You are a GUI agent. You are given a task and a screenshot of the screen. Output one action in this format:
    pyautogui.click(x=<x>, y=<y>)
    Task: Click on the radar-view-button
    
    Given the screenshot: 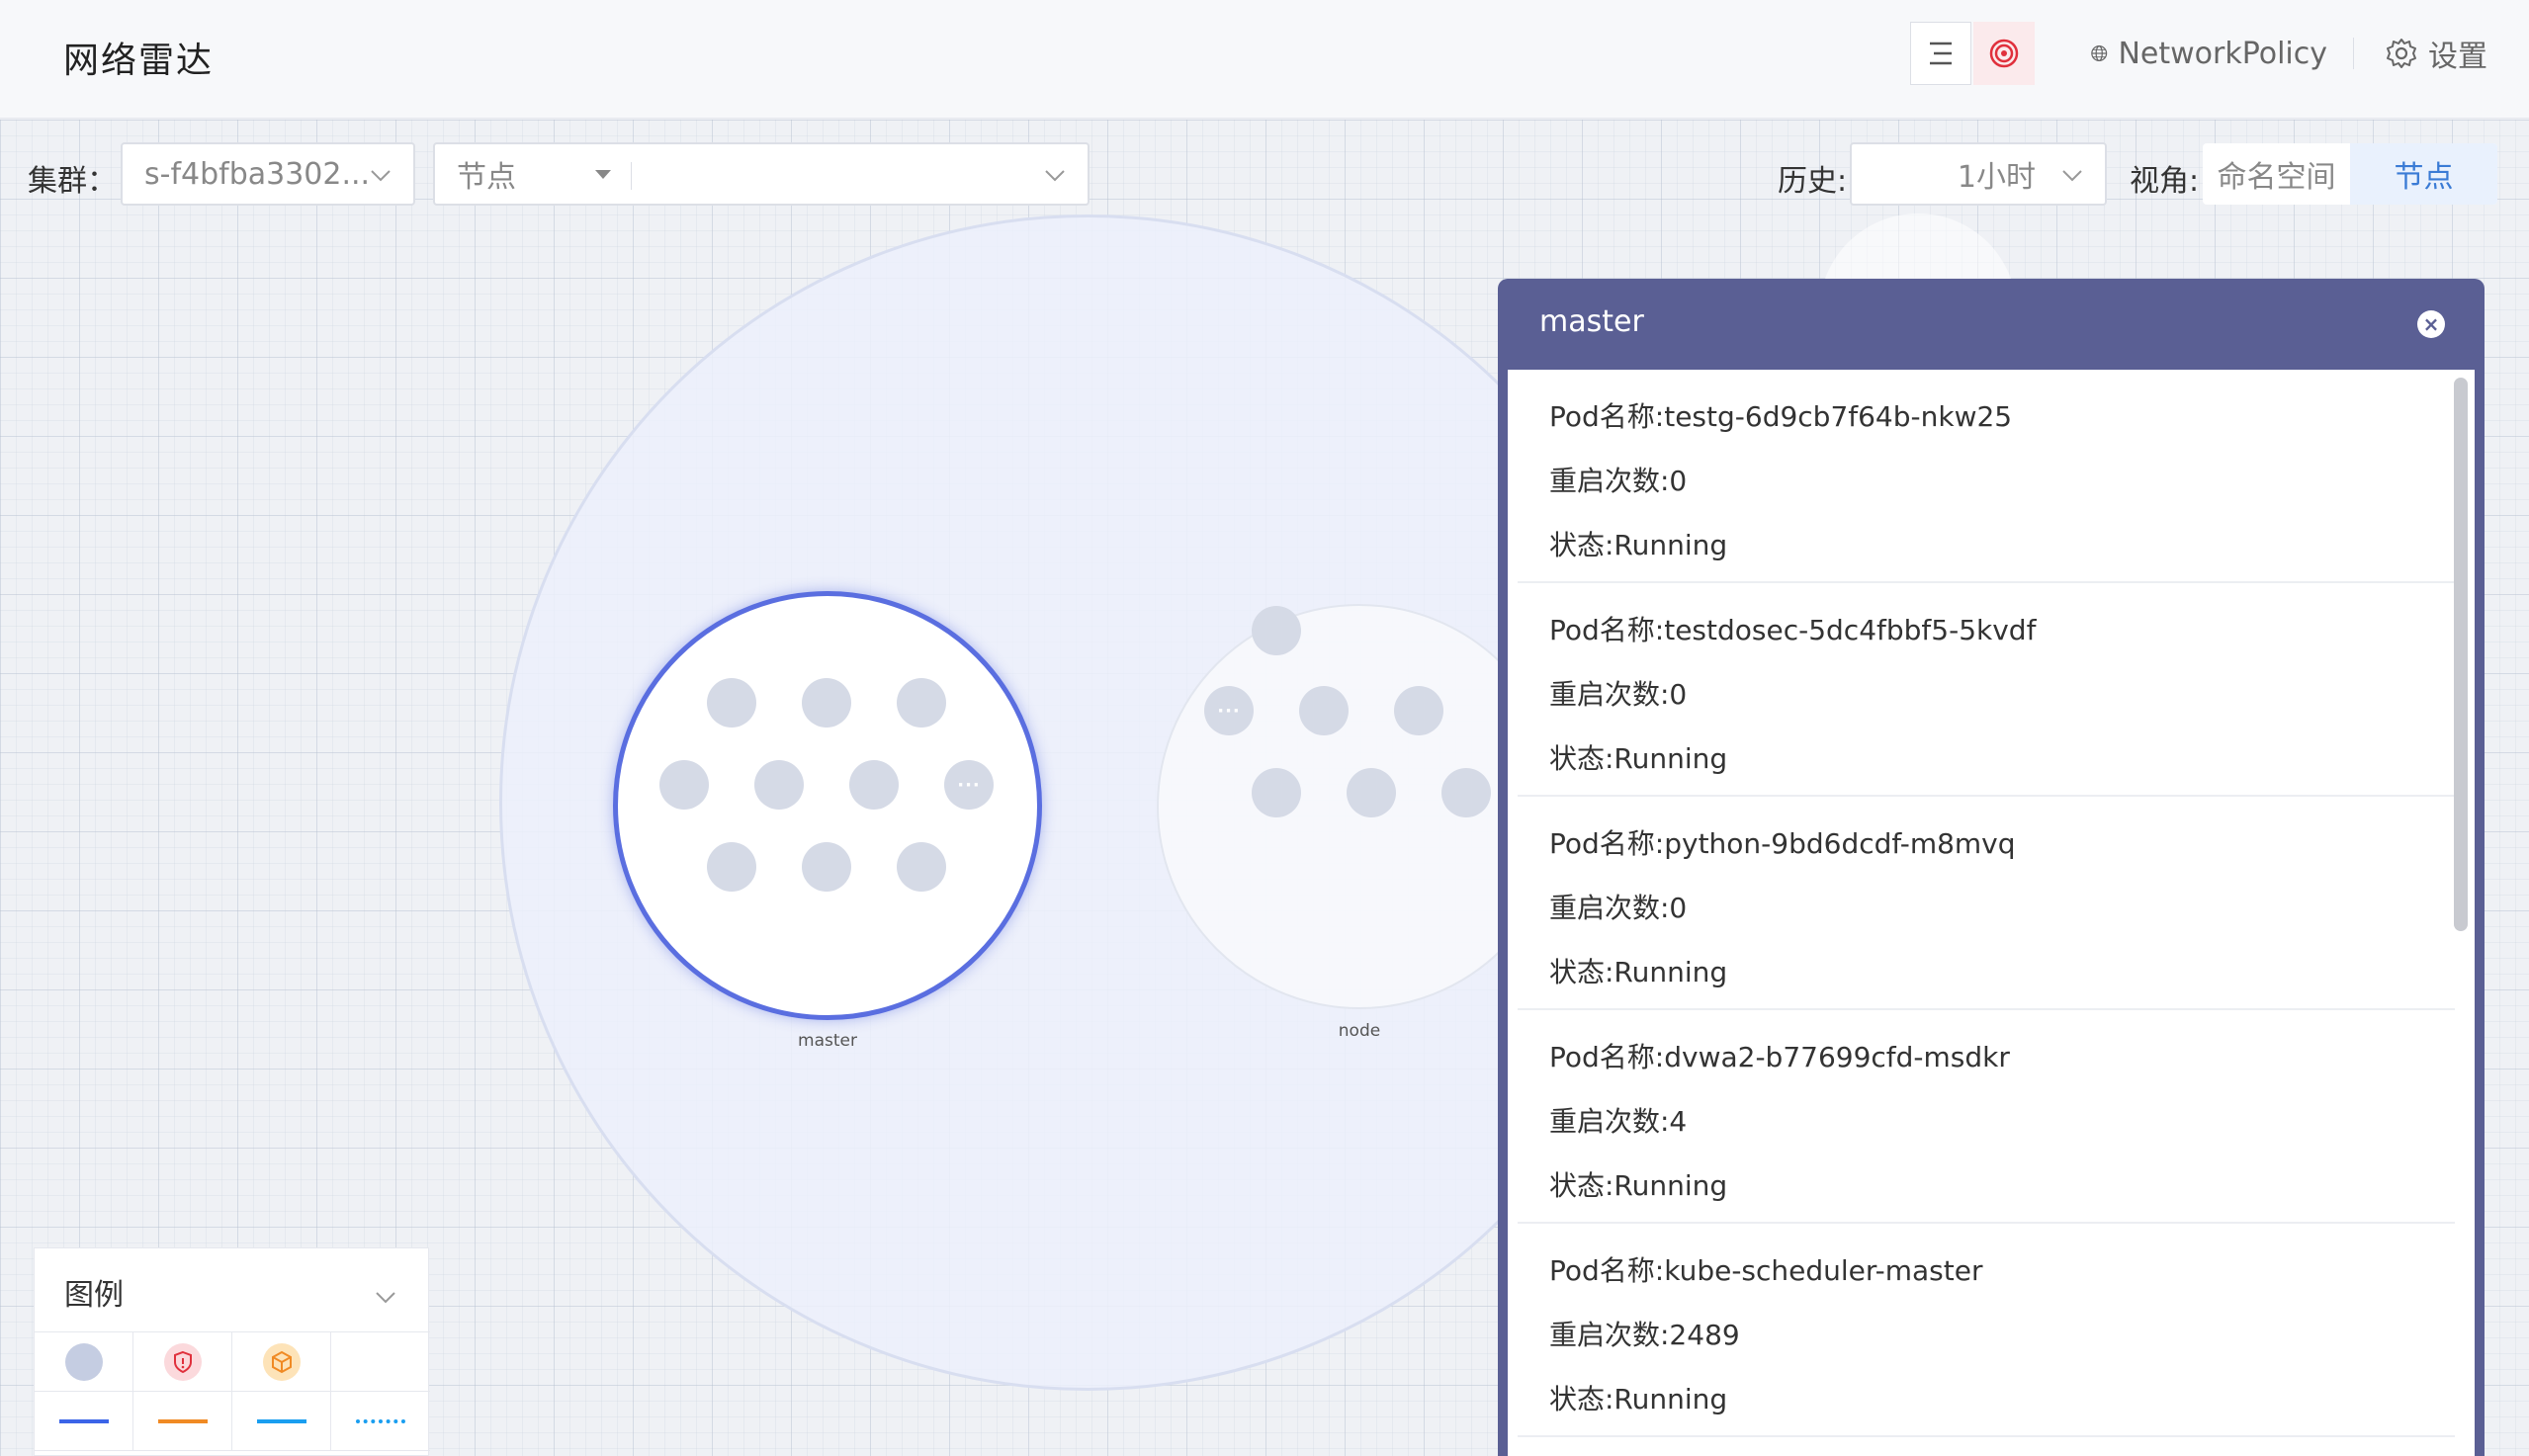 What is the action you would take?
    pyautogui.click(x=2004, y=53)
    